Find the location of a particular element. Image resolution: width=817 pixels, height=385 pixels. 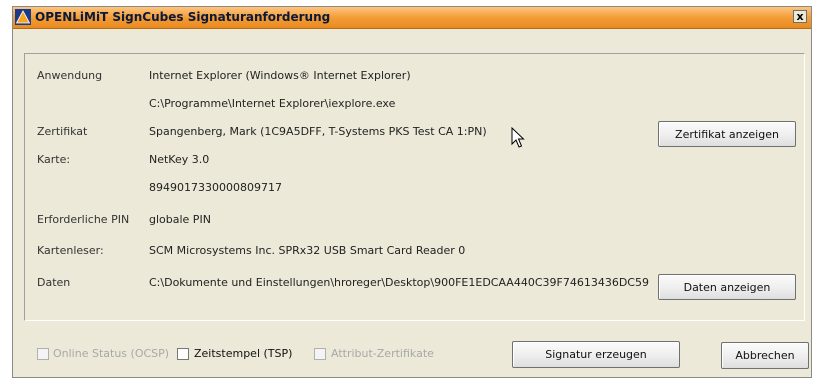

karte-label: Karte: is located at coordinates (54, 159).